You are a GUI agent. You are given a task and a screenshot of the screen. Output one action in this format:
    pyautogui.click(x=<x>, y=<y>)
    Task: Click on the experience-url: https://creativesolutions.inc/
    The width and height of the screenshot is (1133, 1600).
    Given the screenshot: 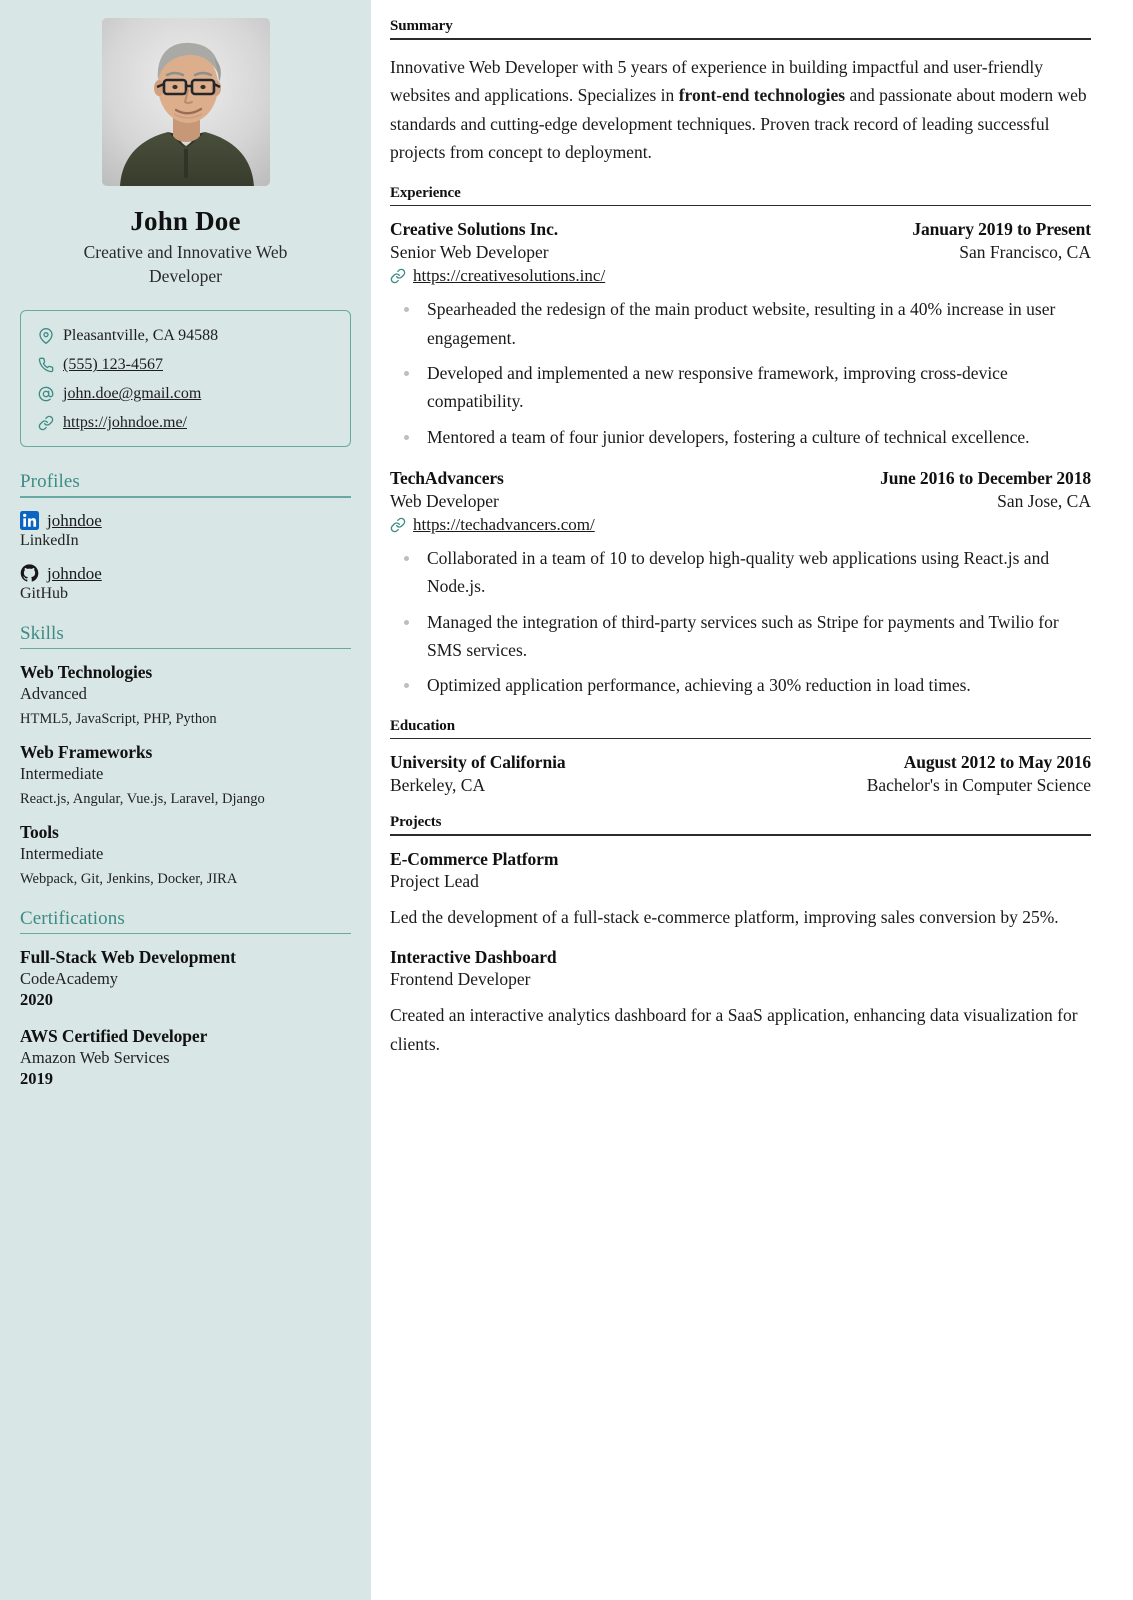 What is the action you would take?
    pyautogui.click(x=740, y=276)
    